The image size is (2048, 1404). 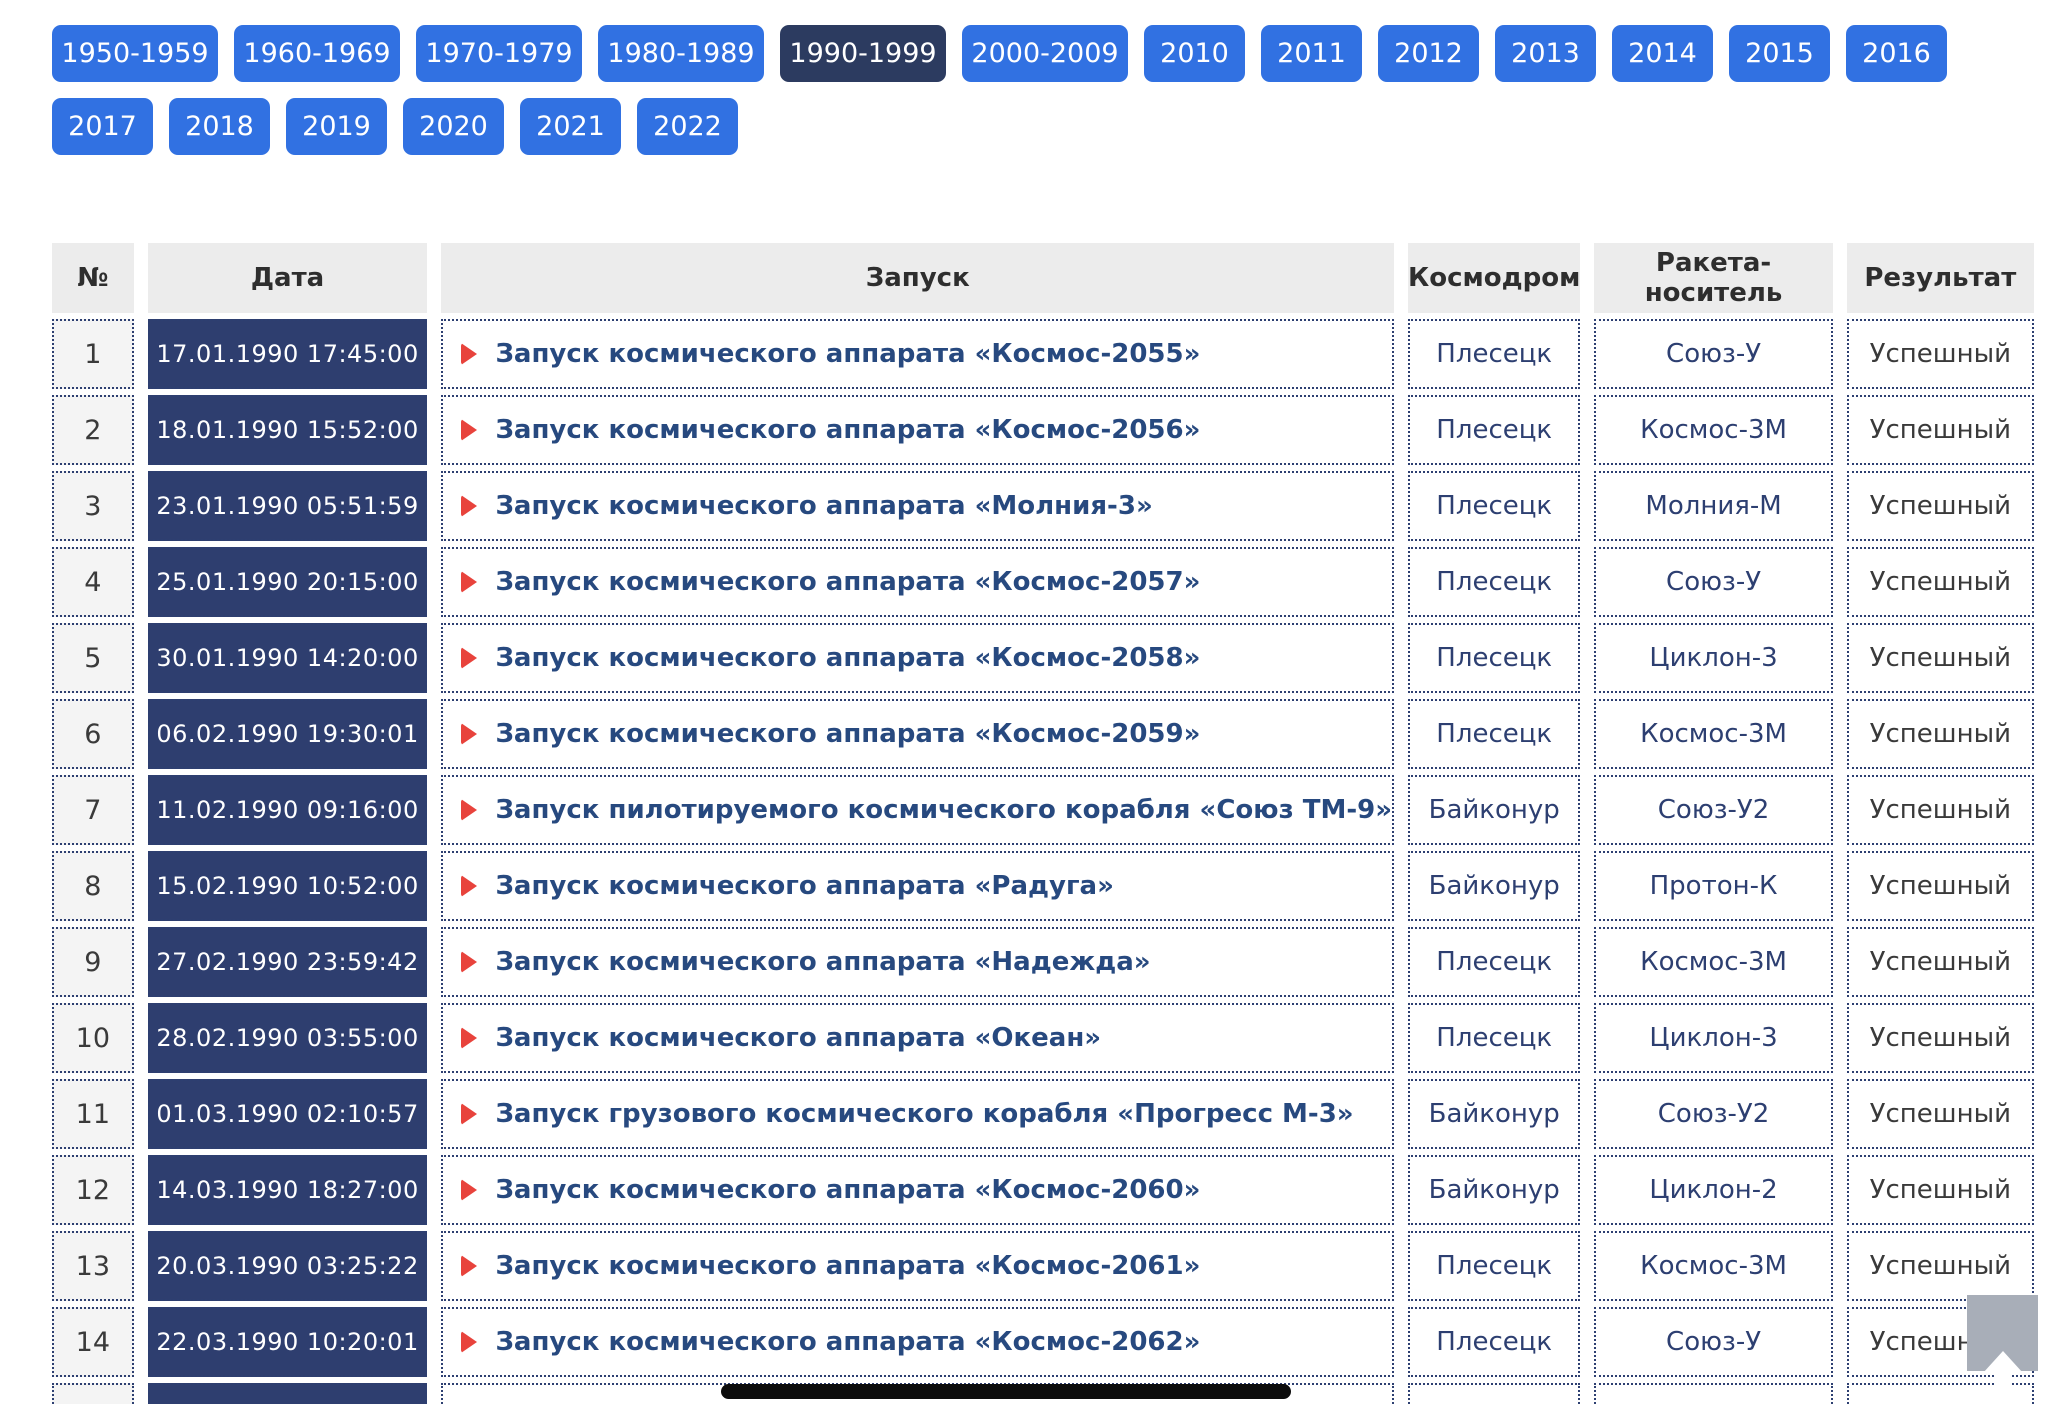 I want to click on row-number-cell: 10, so click(x=93, y=1038).